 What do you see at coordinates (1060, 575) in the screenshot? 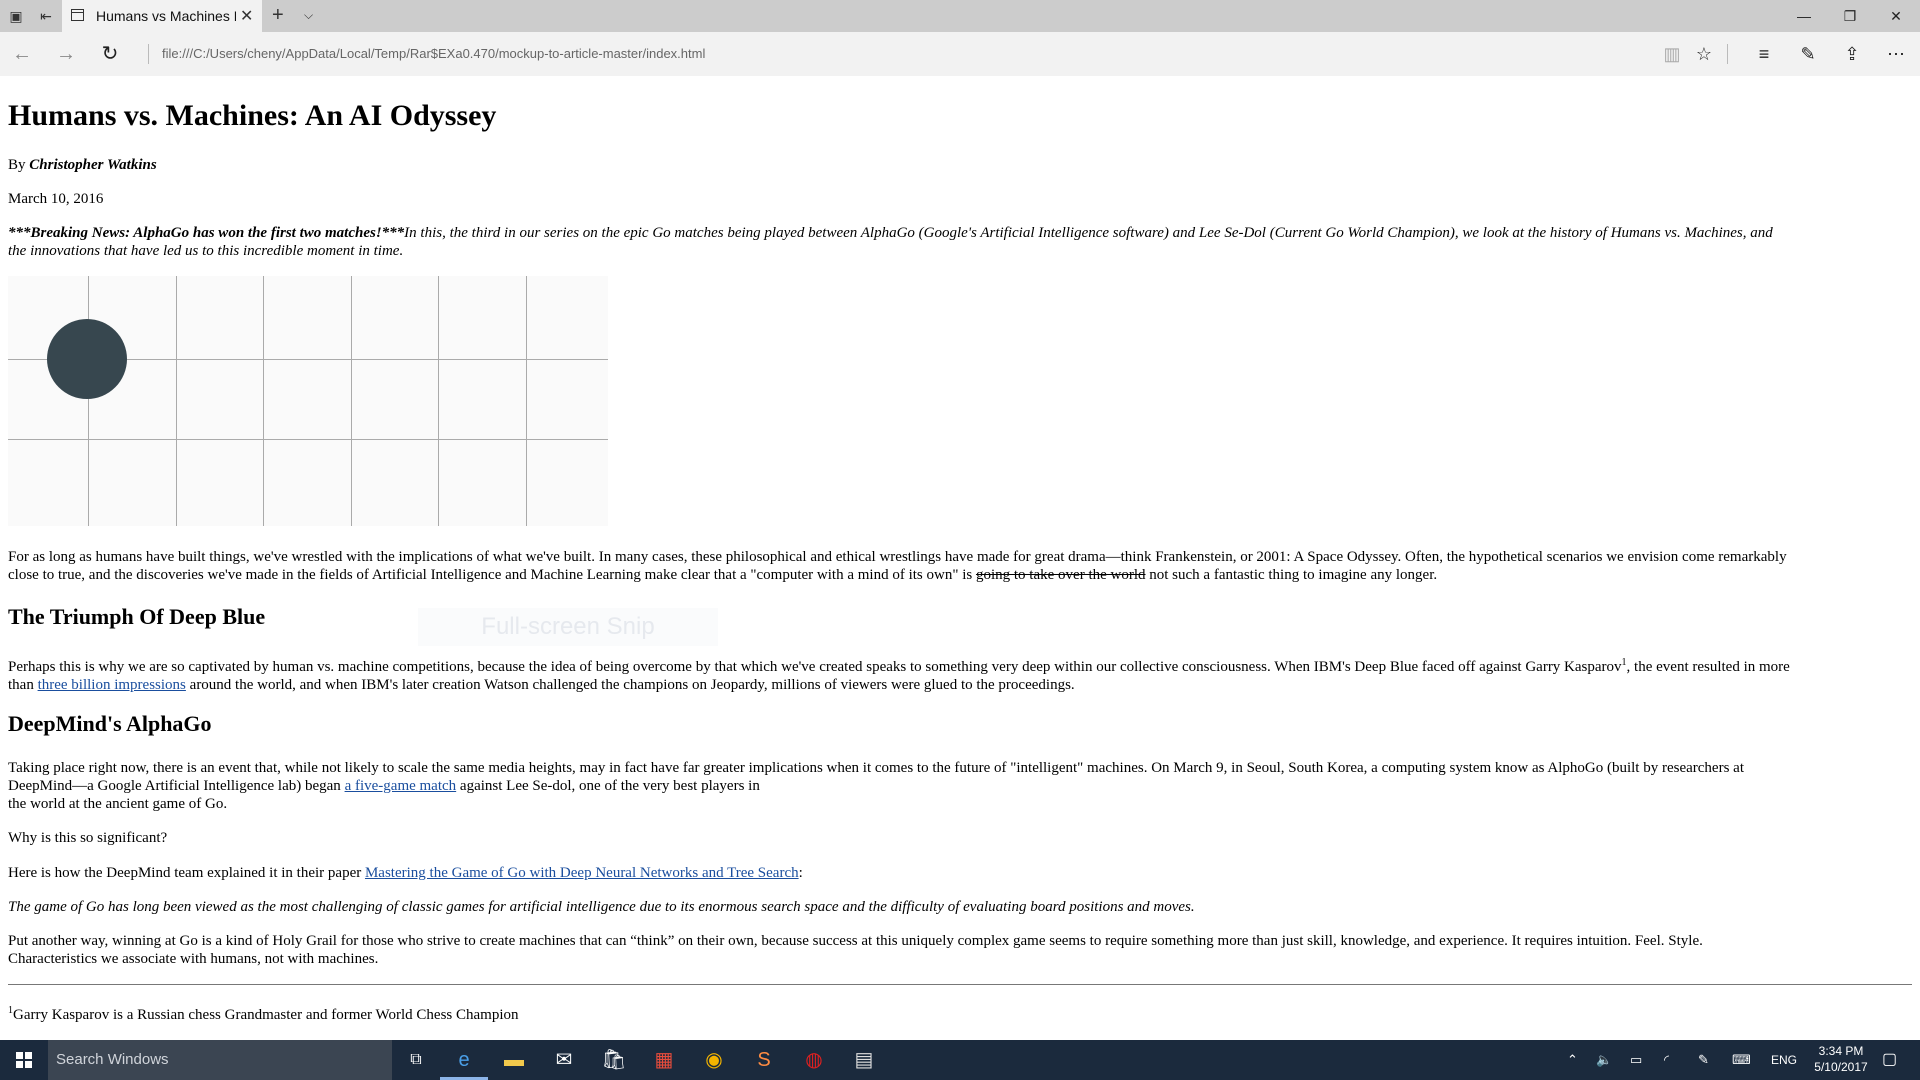
I see `strikethrough-text: going to take over the world` at bounding box center [1060, 575].